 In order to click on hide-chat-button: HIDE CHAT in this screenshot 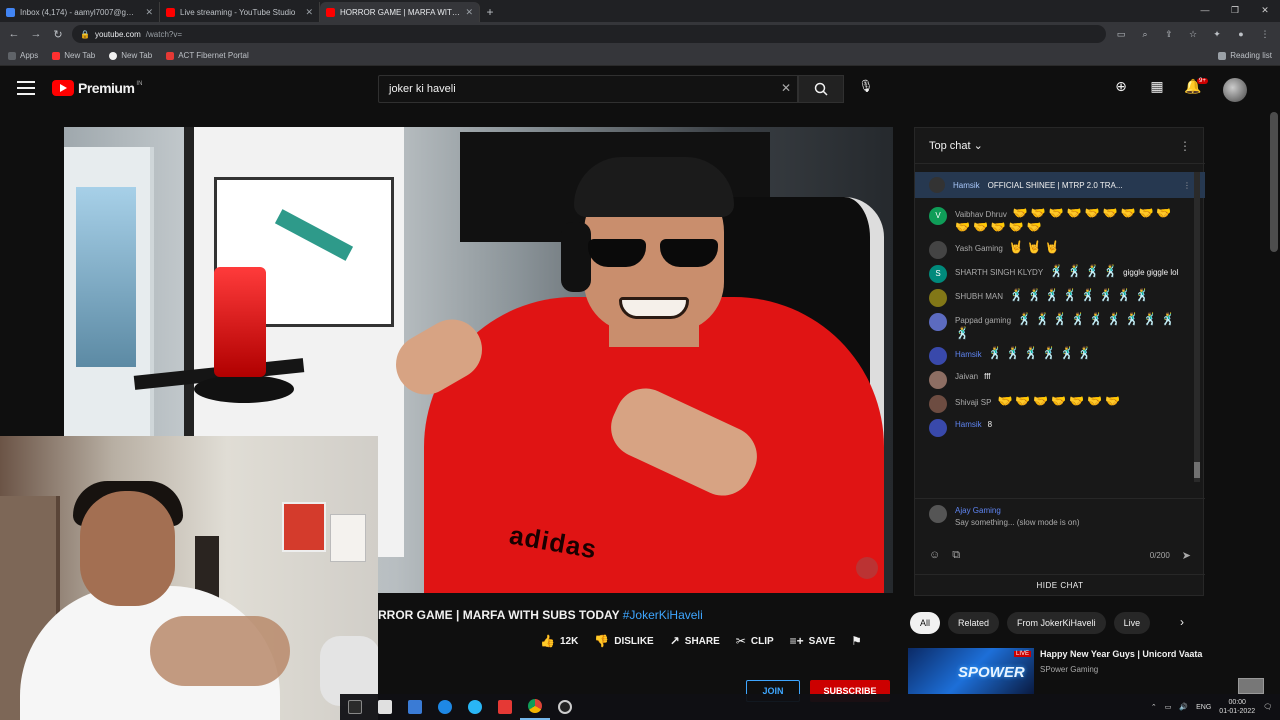, I will do `click(1060, 585)`.